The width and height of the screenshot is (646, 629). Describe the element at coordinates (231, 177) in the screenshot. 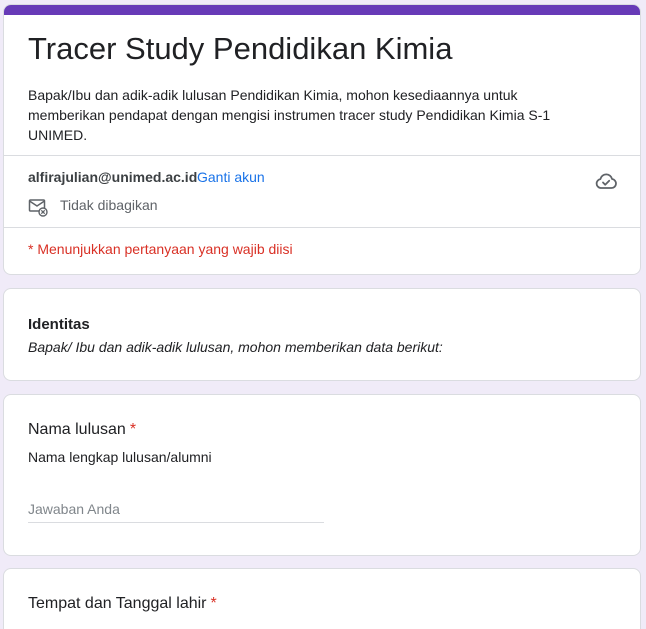

I see `switch-account-link: Ganti akun` at that location.